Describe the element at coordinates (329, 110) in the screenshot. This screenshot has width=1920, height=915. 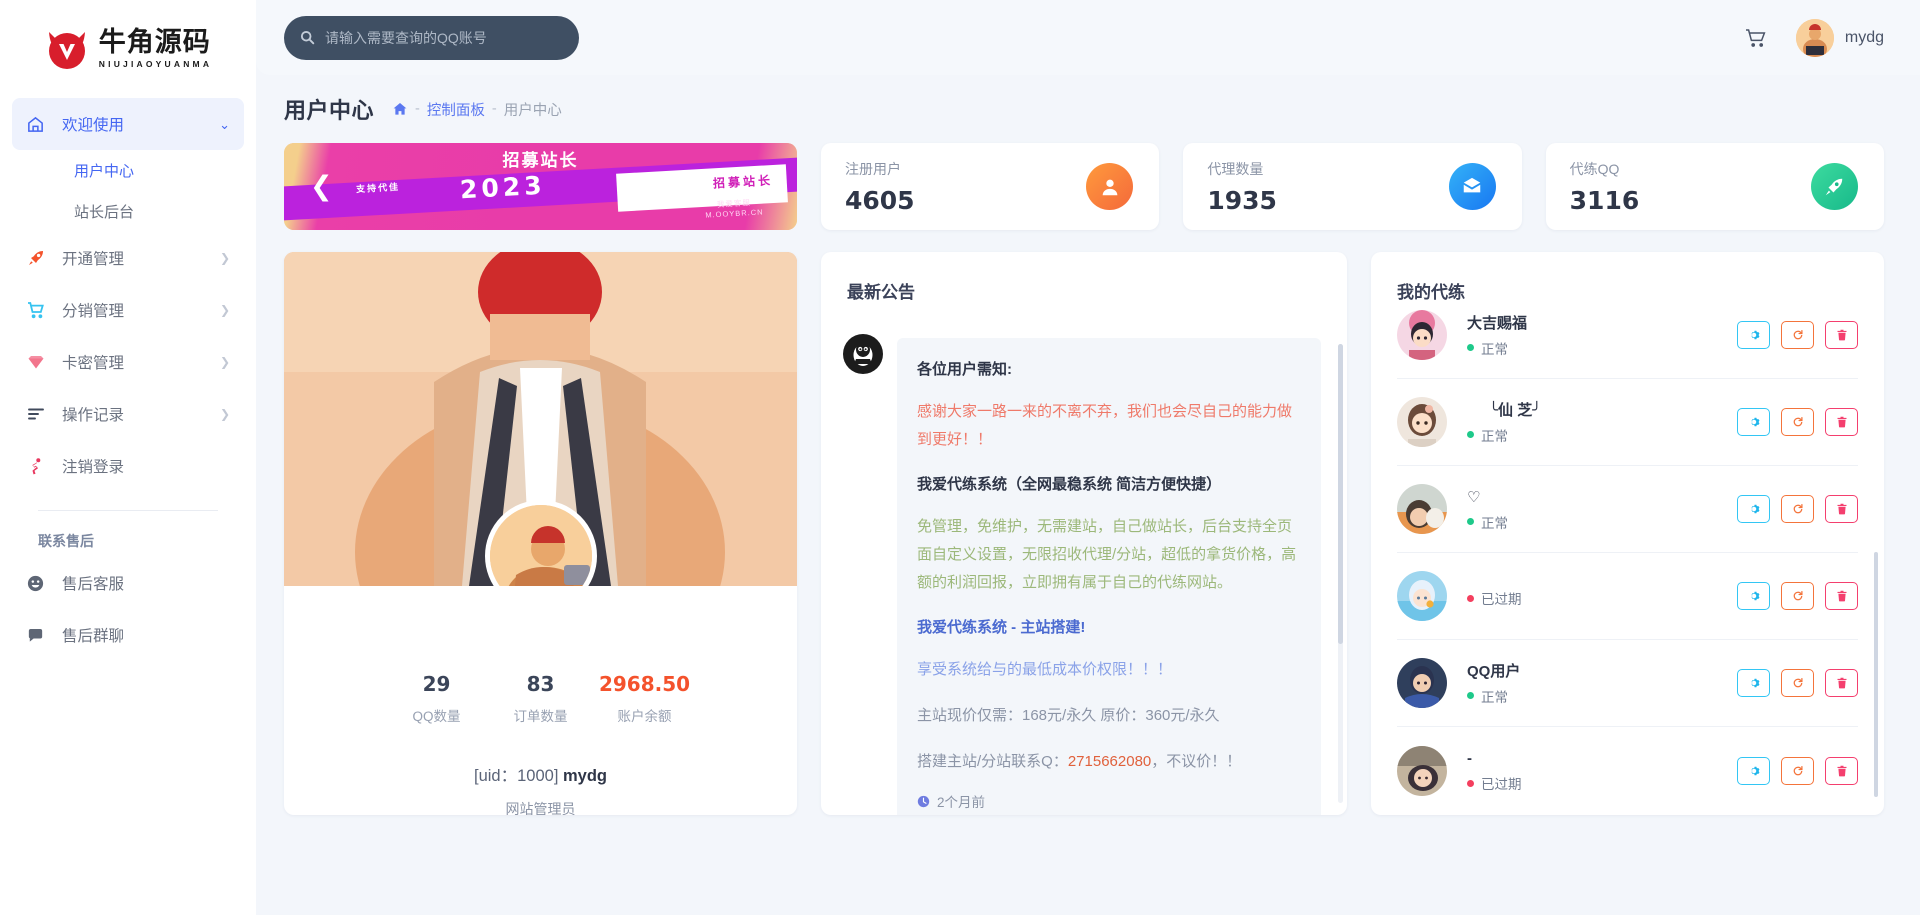
I see `page-title: 用户中心` at that location.